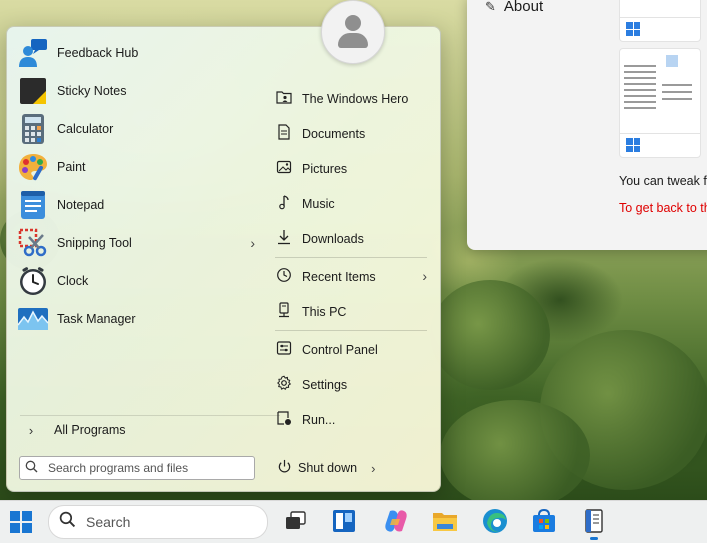 The image size is (707, 543). What do you see at coordinates (21, 522) in the screenshot?
I see `windows-start-icon` at bounding box center [21, 522].